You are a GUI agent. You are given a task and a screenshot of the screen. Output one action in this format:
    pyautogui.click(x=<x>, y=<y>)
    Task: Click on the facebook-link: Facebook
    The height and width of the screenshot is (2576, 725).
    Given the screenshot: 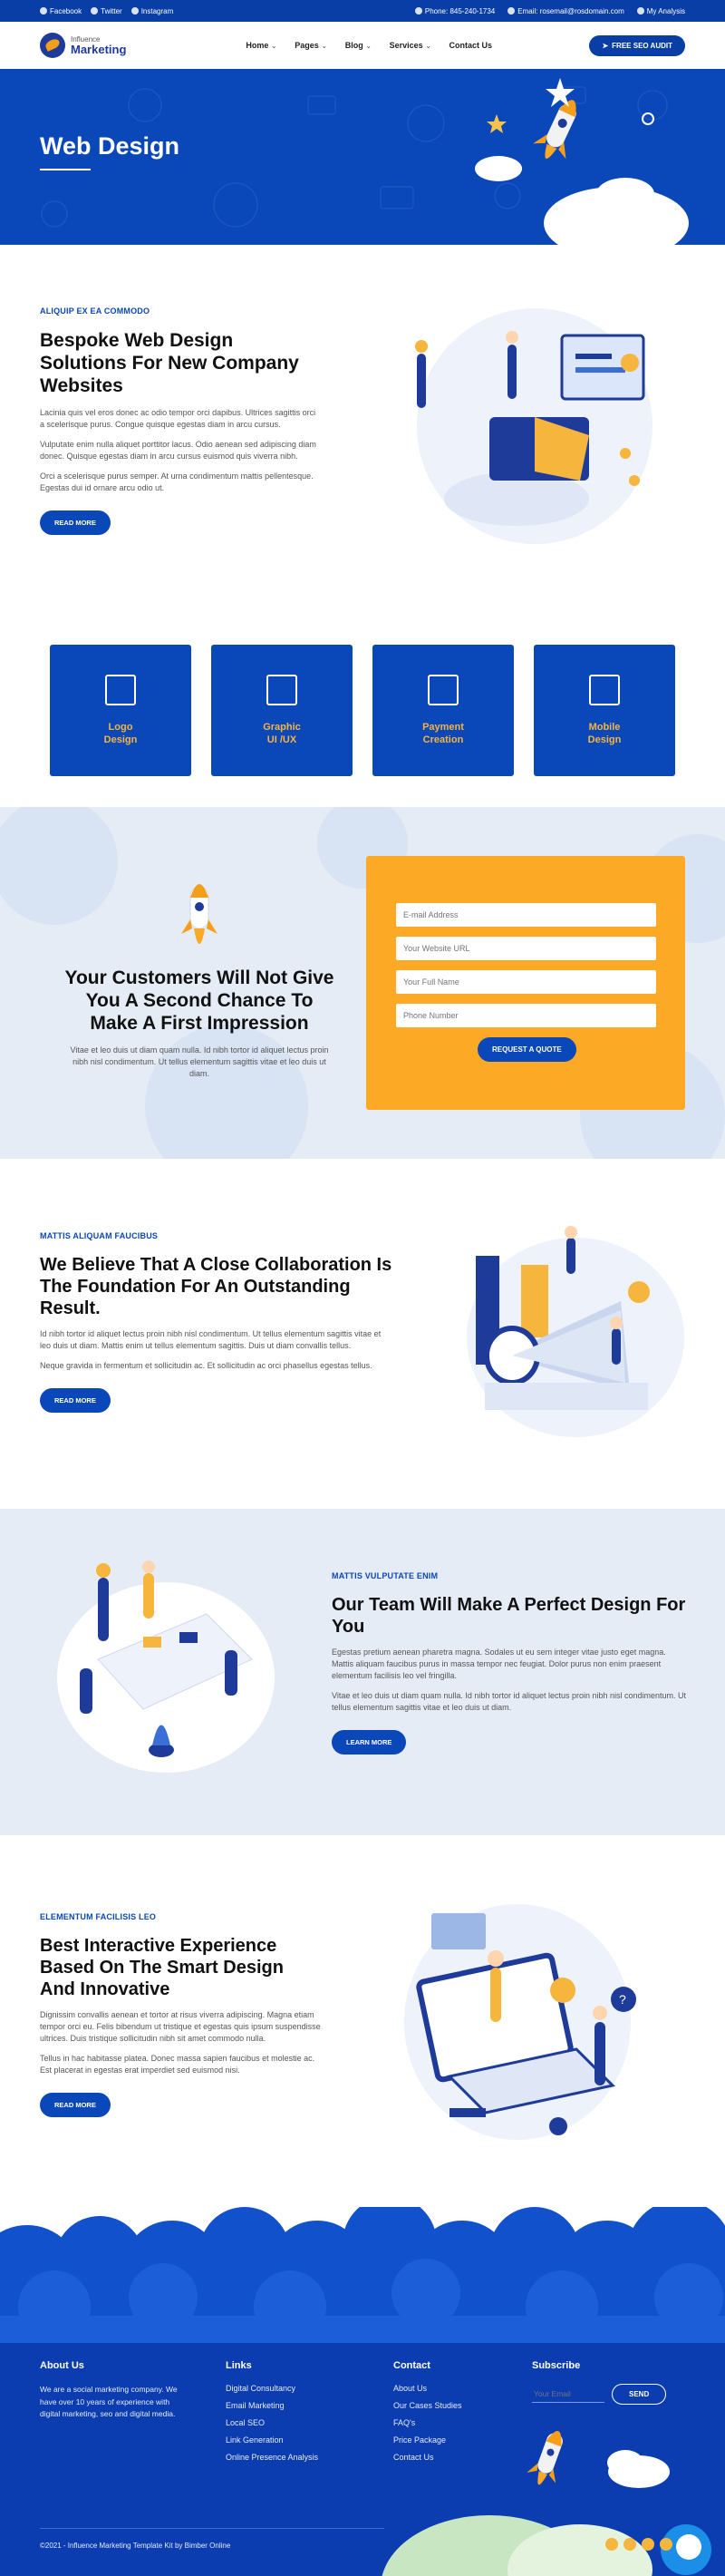 What is the action you would take?
    pyautogui.click(x=61, y=11)
    